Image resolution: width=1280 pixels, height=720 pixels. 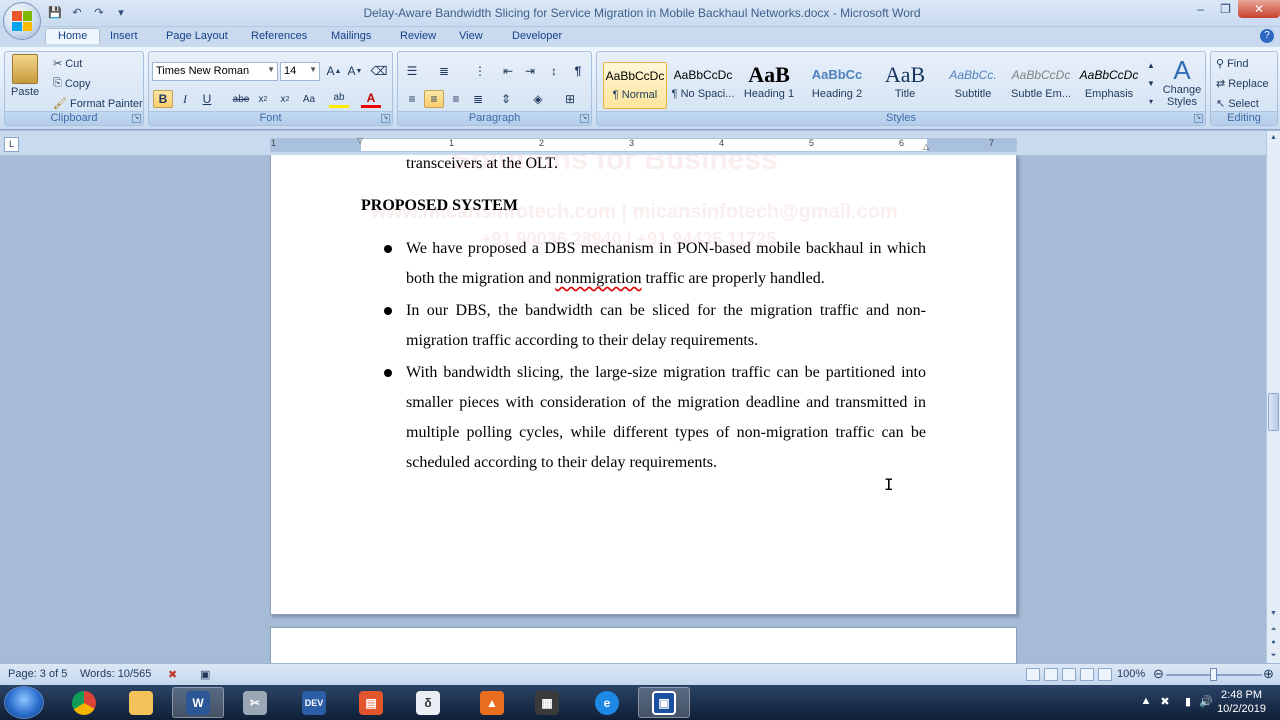 I want to click on taskbar-chrome, so click(x=84, y=702).